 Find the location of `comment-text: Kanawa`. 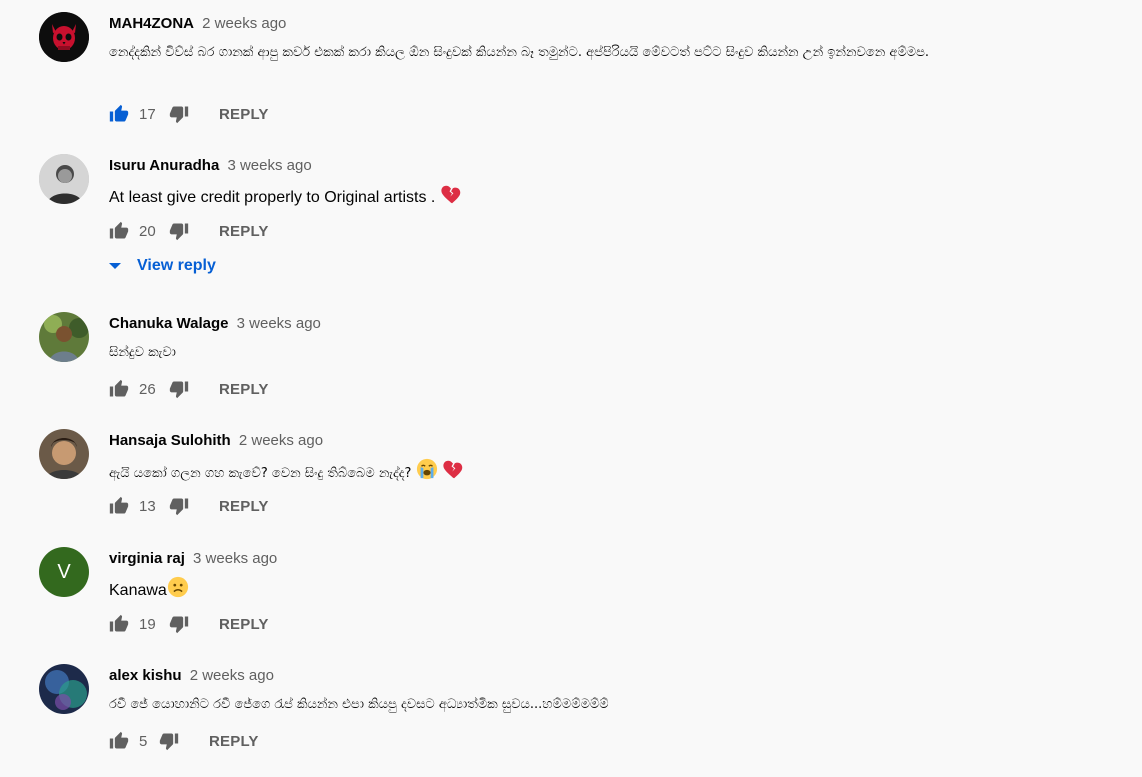

comment-text: Kanawa is located at coordinates (604, 589).